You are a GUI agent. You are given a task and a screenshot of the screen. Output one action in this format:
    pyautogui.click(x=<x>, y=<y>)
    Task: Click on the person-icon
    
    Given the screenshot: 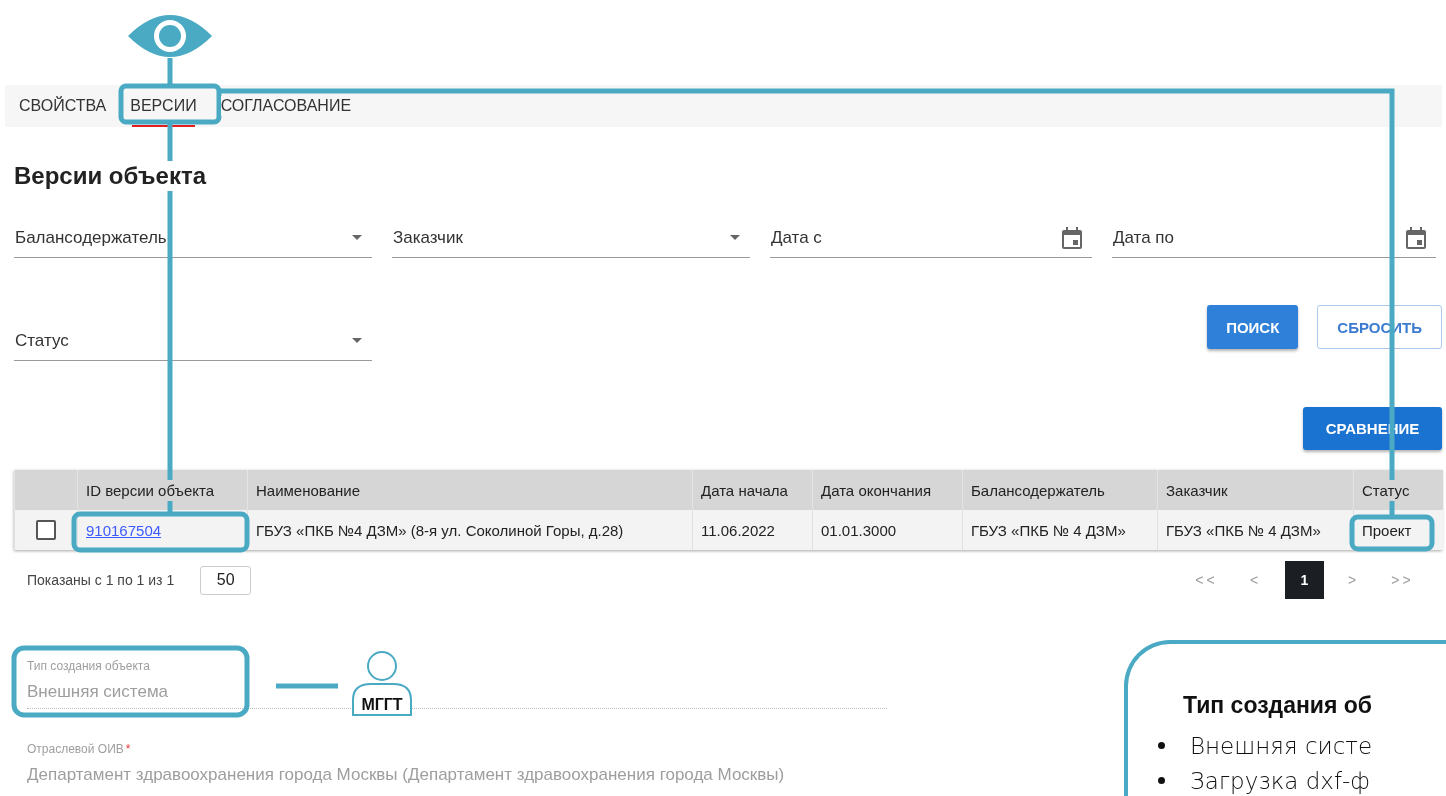 What is the action you would take?
    pyautogui.click(x=382, y=683)
    